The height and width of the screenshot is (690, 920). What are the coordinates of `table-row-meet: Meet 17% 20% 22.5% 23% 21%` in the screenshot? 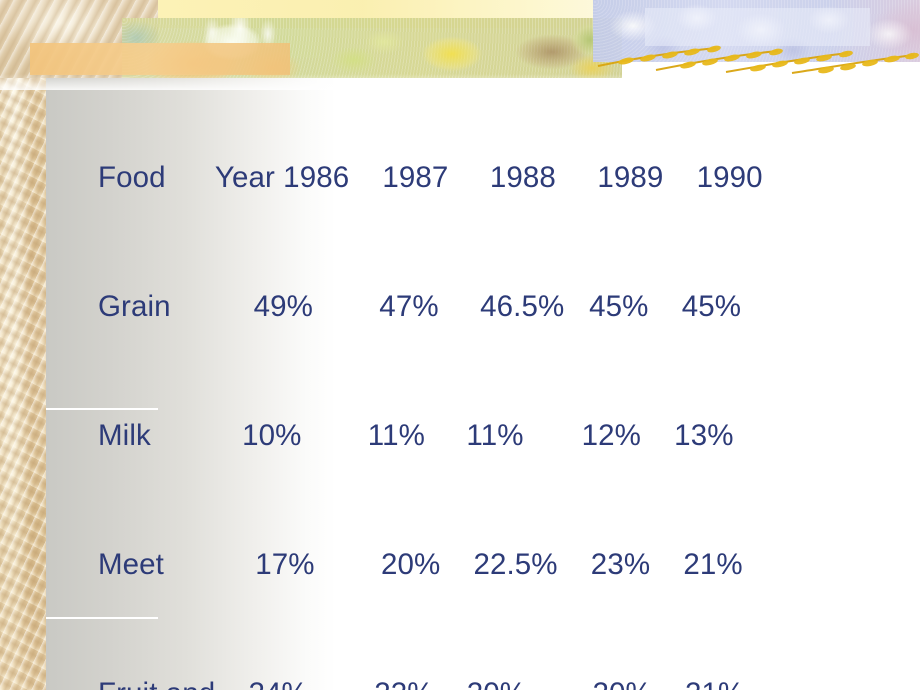 It's located at (420, 564).